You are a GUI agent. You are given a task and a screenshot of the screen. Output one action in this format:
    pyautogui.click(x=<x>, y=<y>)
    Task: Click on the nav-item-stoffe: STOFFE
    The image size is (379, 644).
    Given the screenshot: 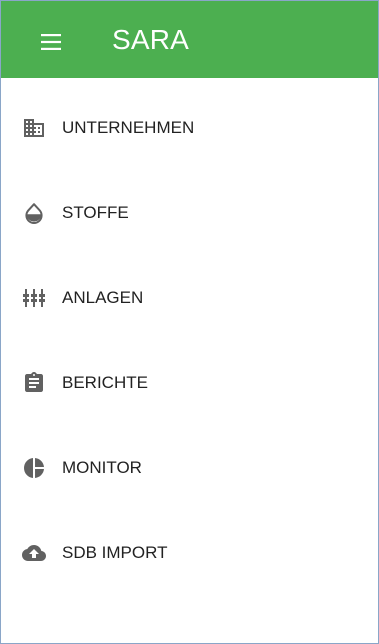 What is the action you would take?
    pyautogui.click(x=189, y=212)
    